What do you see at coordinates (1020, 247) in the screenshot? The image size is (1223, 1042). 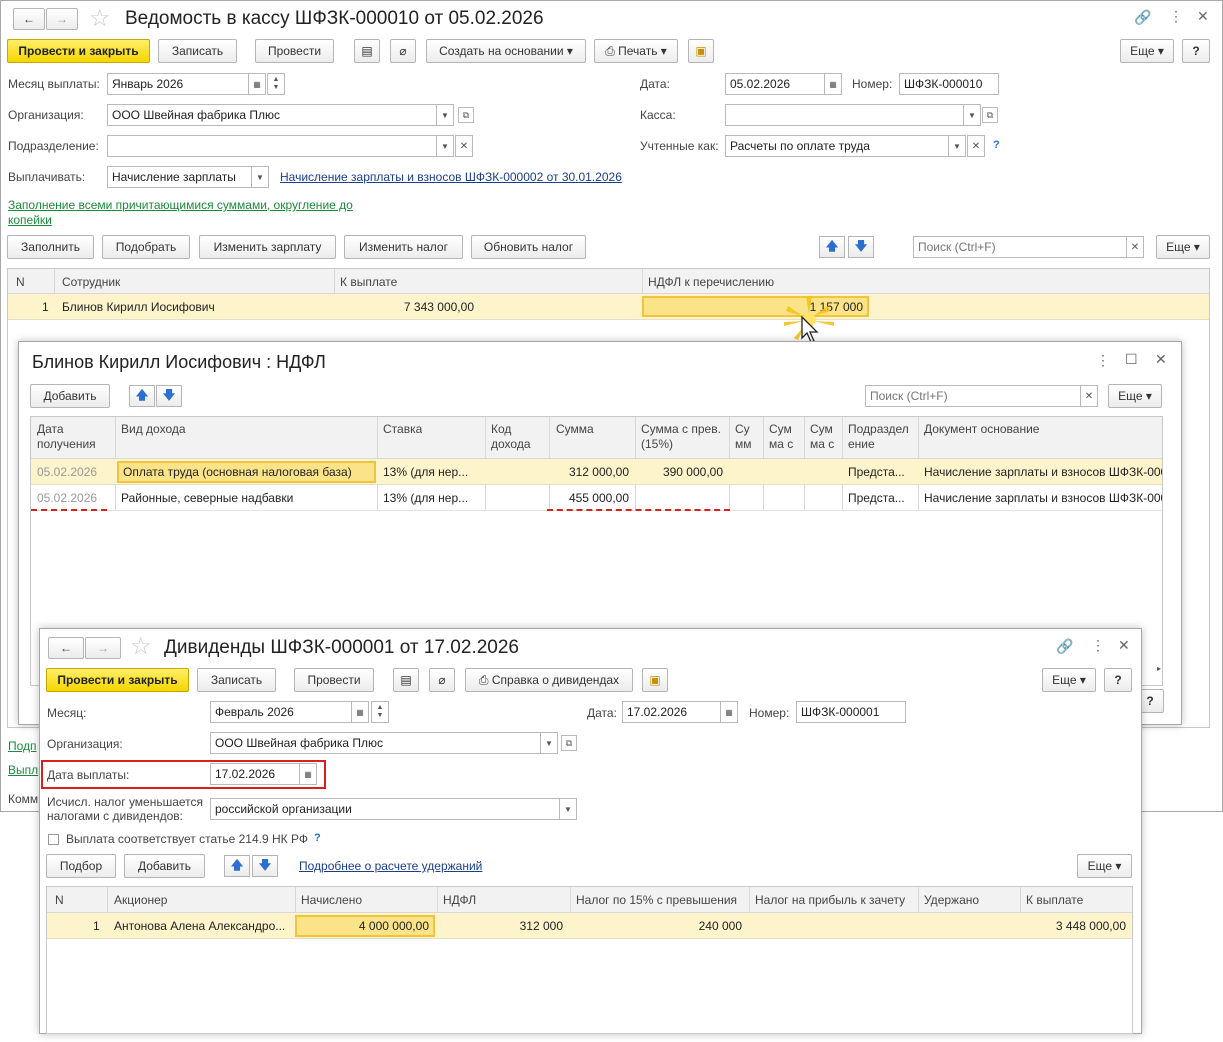 I see `search-input` at bounding box center [1020, 247].